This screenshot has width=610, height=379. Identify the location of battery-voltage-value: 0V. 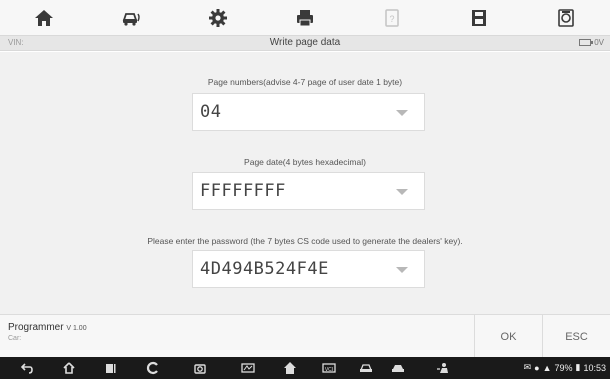
(599, 42).